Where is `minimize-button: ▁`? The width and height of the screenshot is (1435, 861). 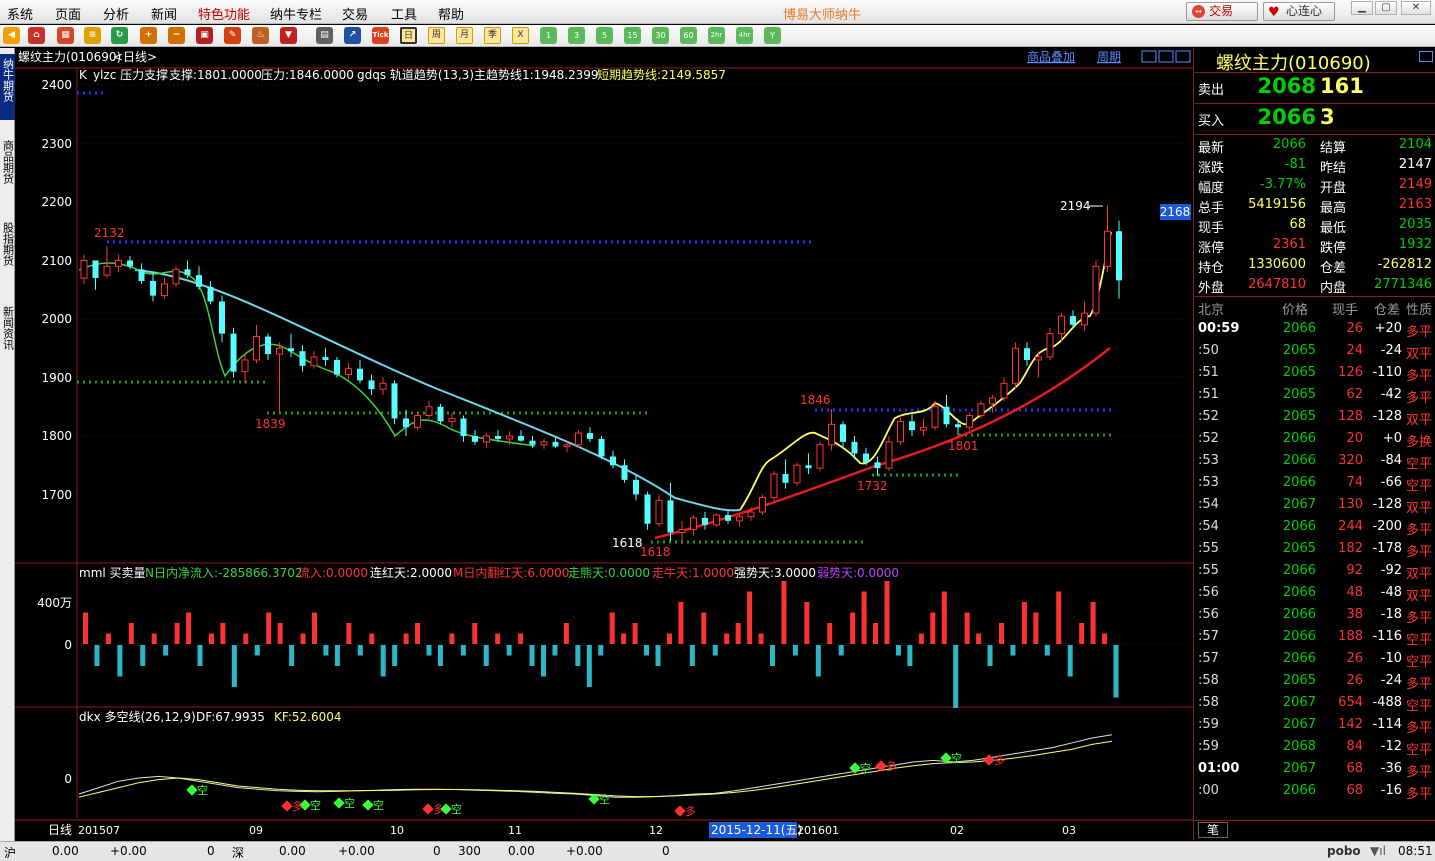
minimize-button: ▁ is located at coordinates (1362, 8).